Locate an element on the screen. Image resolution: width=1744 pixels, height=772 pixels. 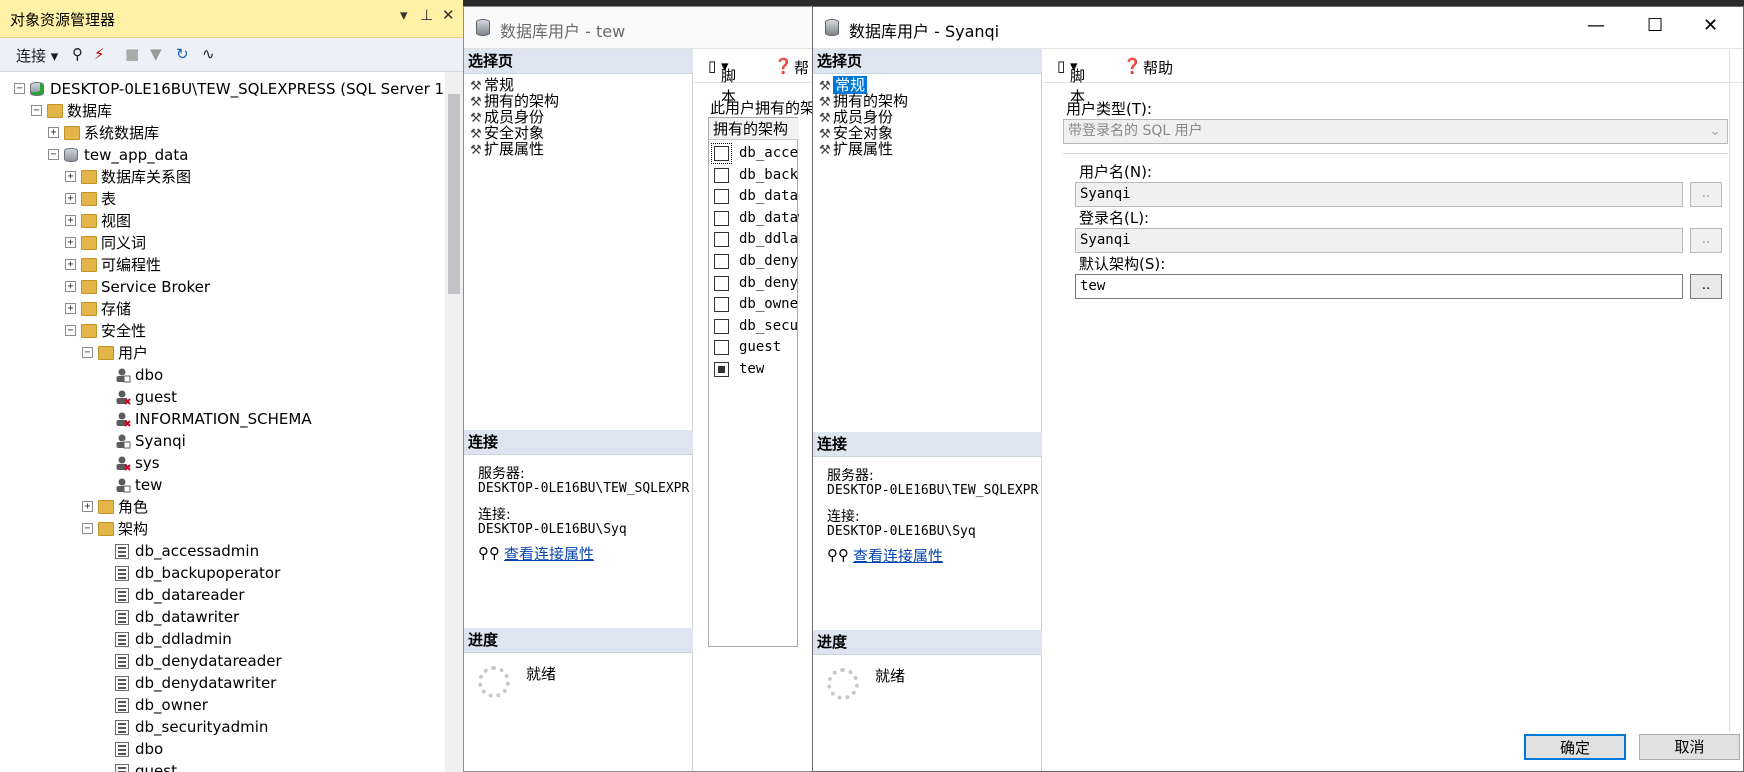
tree-node: Syanqi is located at coordinates (222, 441).